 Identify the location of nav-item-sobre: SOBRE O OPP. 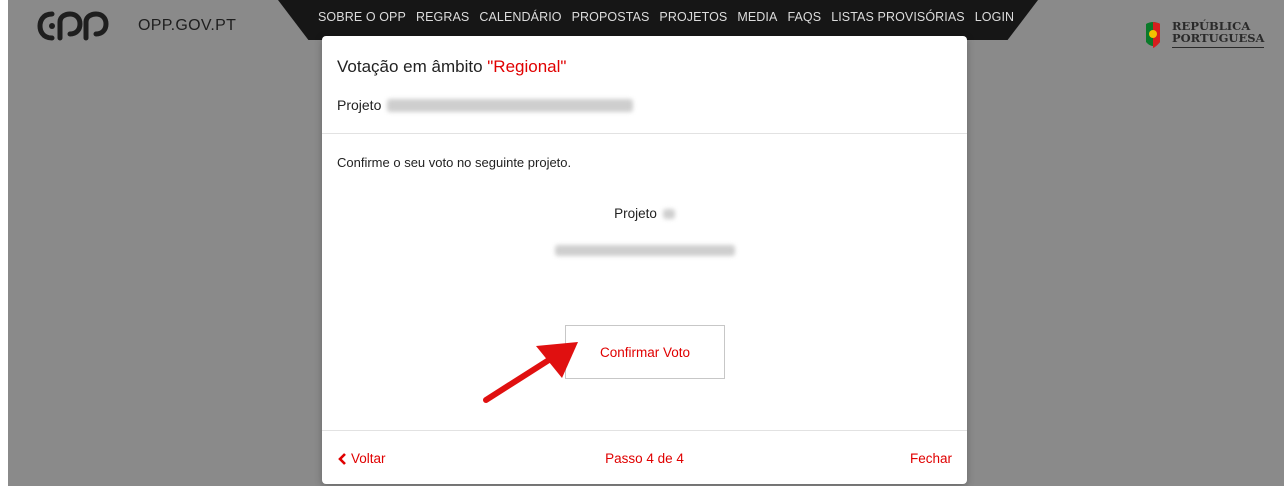
(362, 17).